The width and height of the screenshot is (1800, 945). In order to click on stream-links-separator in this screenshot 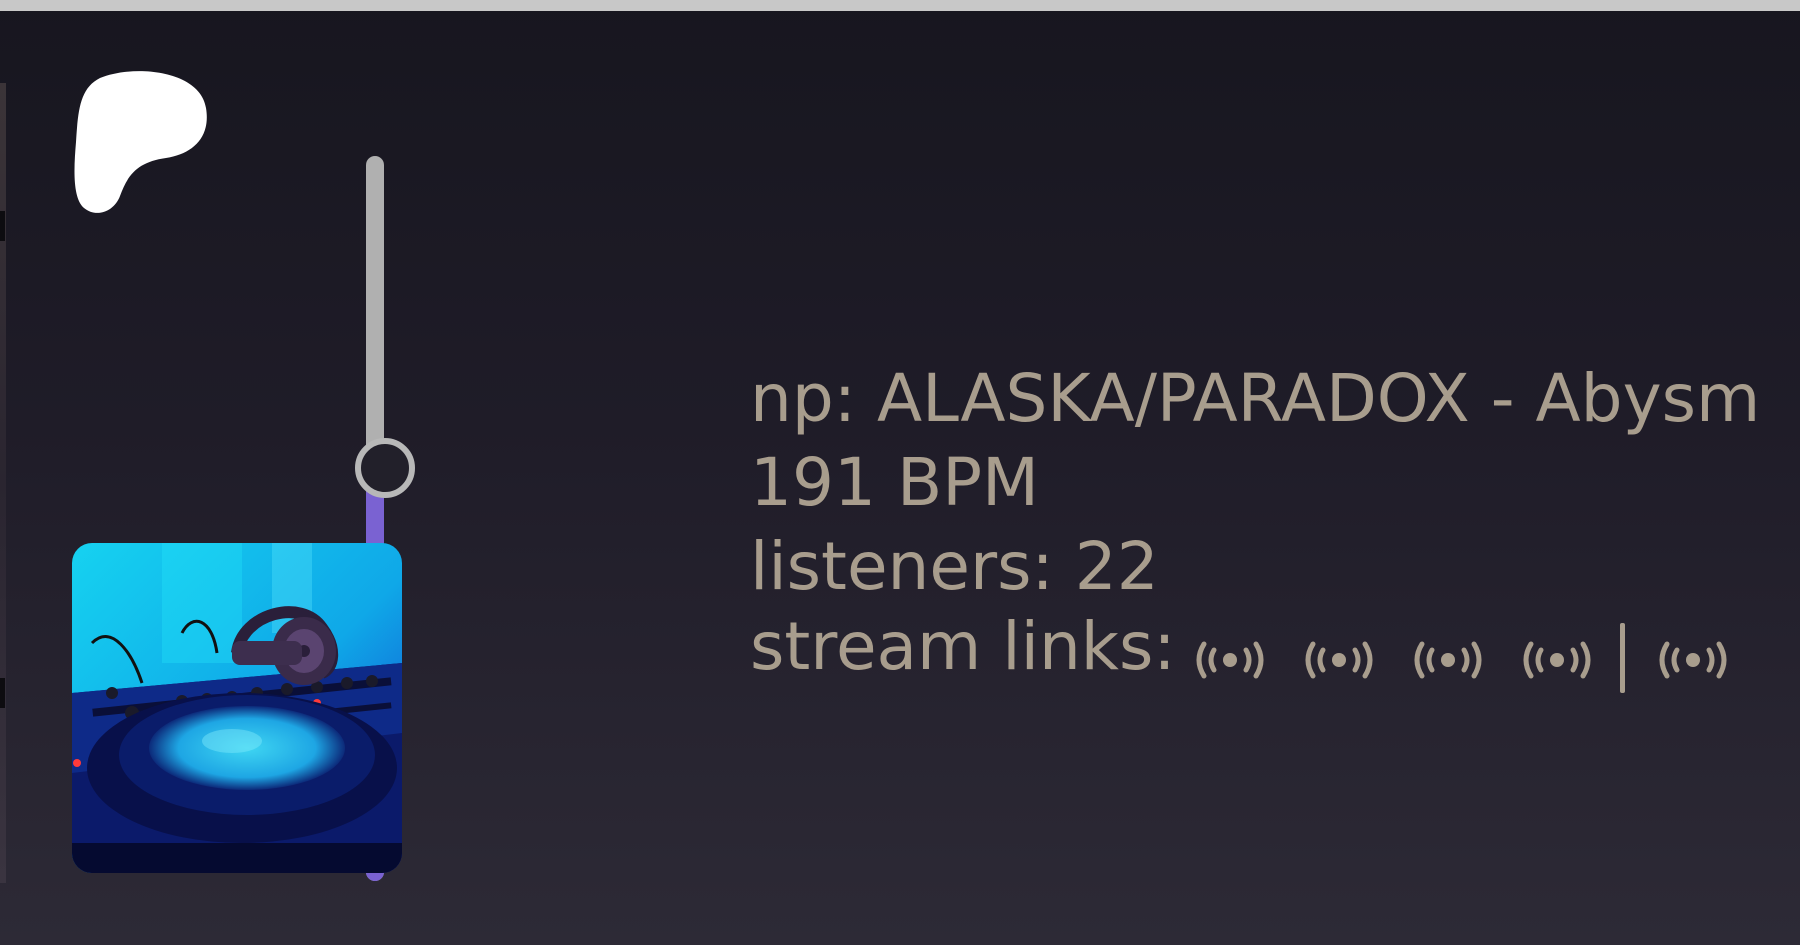, I will do `click(1622, 657)`.